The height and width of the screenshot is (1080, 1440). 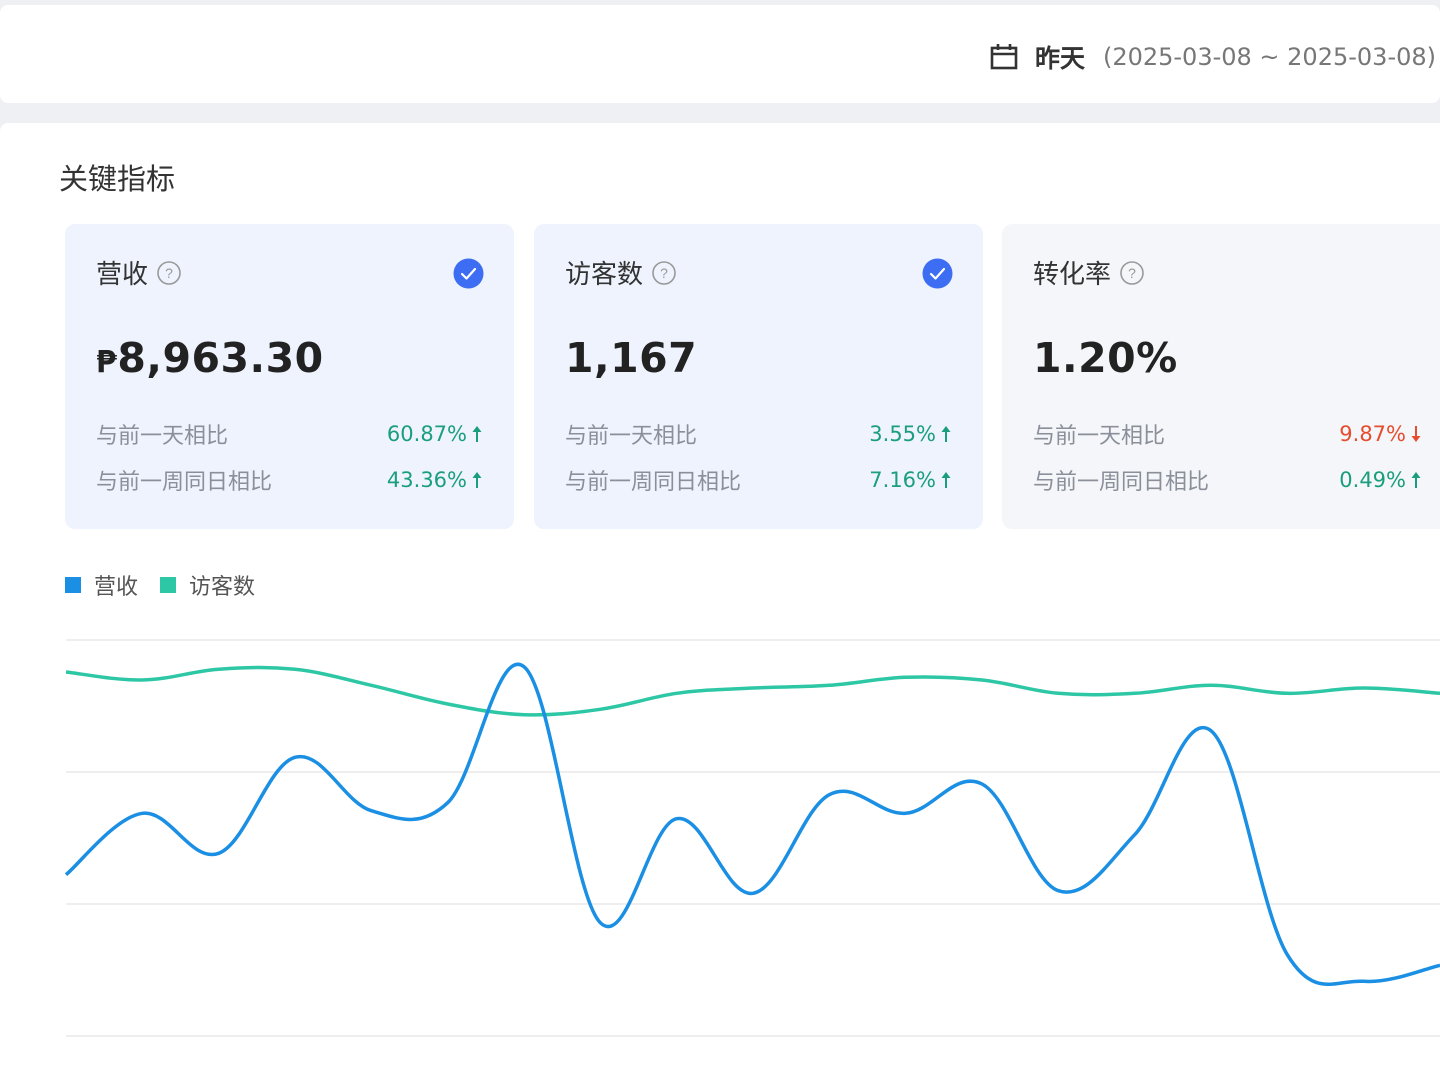 I want to click on date-range-picker: 昨天 (2025-03-08 ~ 2025-03-08), so click(x=1212, y=57).